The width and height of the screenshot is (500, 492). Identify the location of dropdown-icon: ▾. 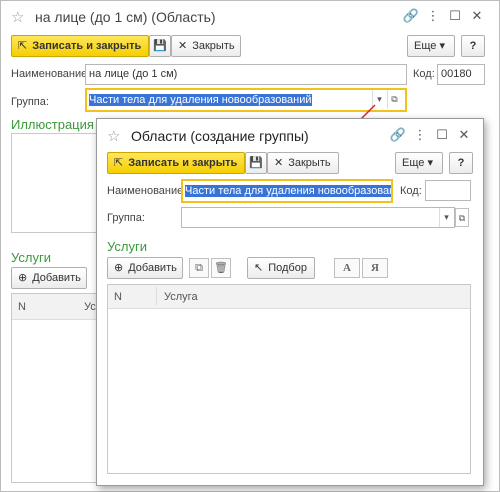
(446, 217).